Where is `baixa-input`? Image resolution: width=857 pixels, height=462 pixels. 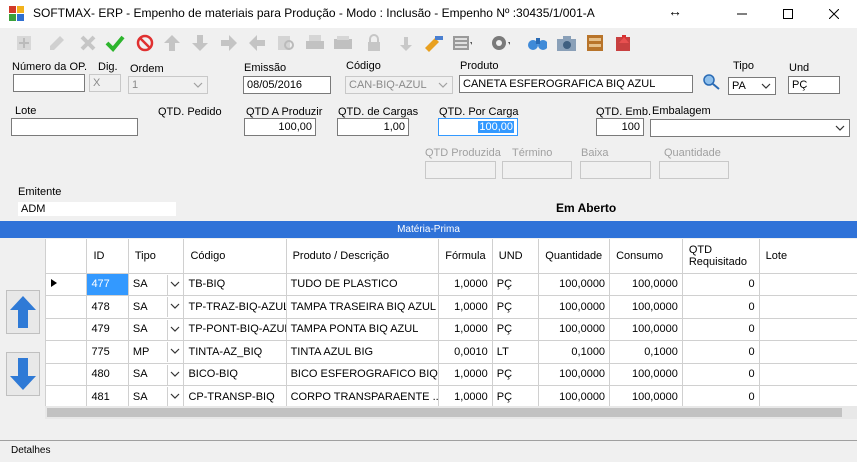 baixa-input is located at coordinates (615, 170).